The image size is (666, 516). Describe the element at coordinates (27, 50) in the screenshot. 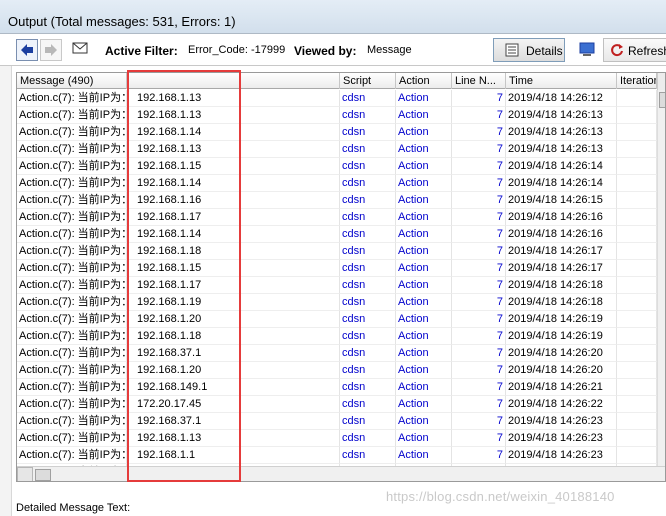

I see `back-button` at that location.